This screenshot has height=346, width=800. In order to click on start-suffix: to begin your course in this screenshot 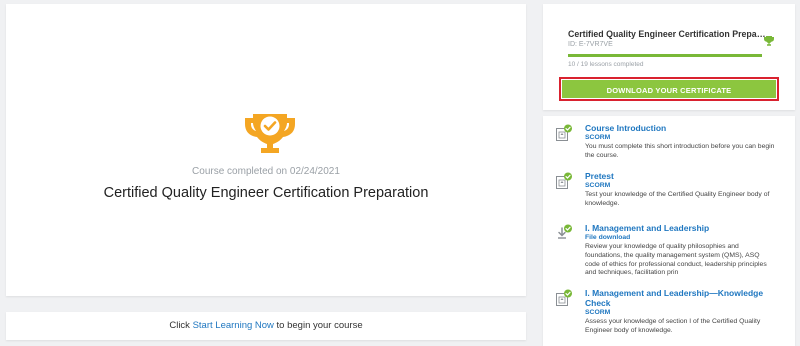, I will do `click(318, 325)`.